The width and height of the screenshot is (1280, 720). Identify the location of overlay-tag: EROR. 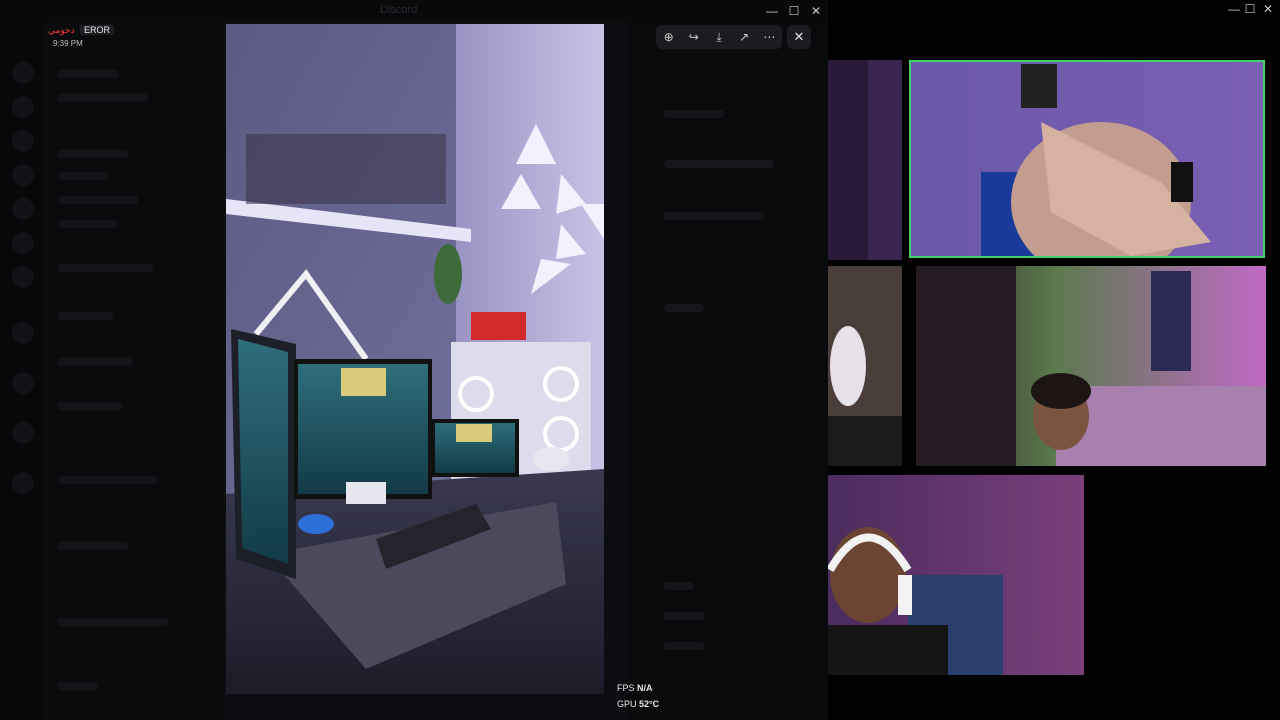
(97, 30).